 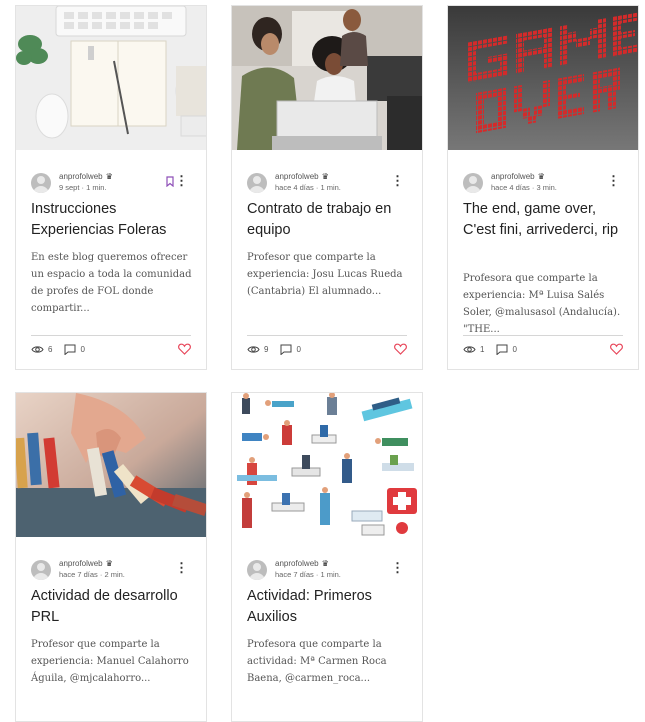 I want to click on post-date: 9 sept, so click(x=69, y=187).